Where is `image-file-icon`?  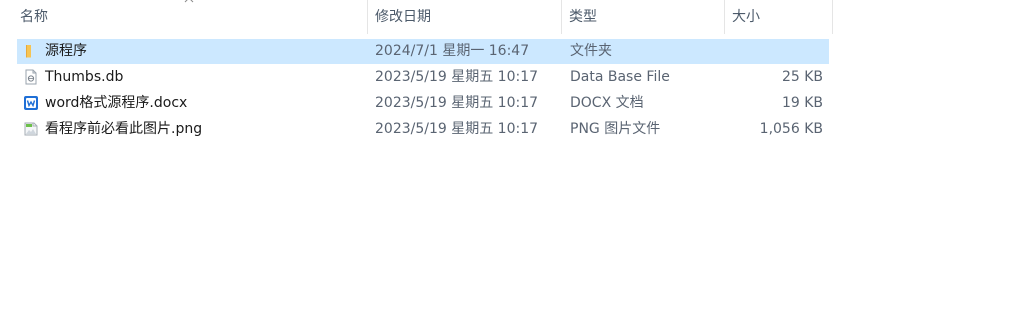 image-file-icon is located at coordinates (31, 129).